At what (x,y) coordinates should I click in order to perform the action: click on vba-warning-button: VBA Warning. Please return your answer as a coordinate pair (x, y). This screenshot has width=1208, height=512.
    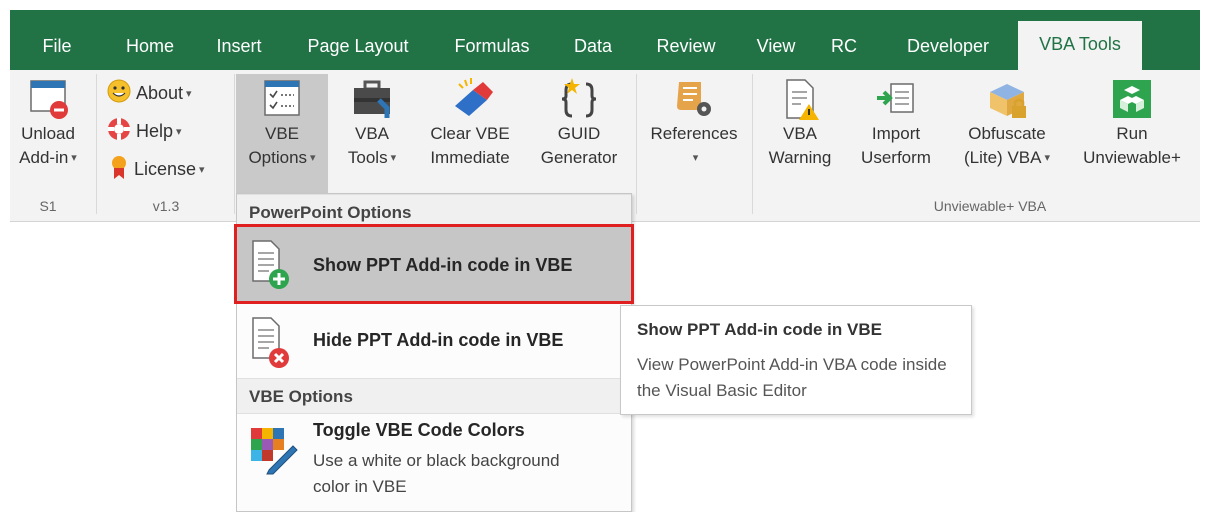
    Looking at the image, I should click on (800, 135).